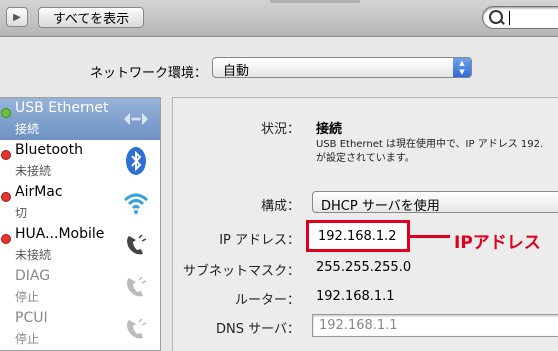  I want to click on service-name: HUA...Mobile, so click(60, 234).